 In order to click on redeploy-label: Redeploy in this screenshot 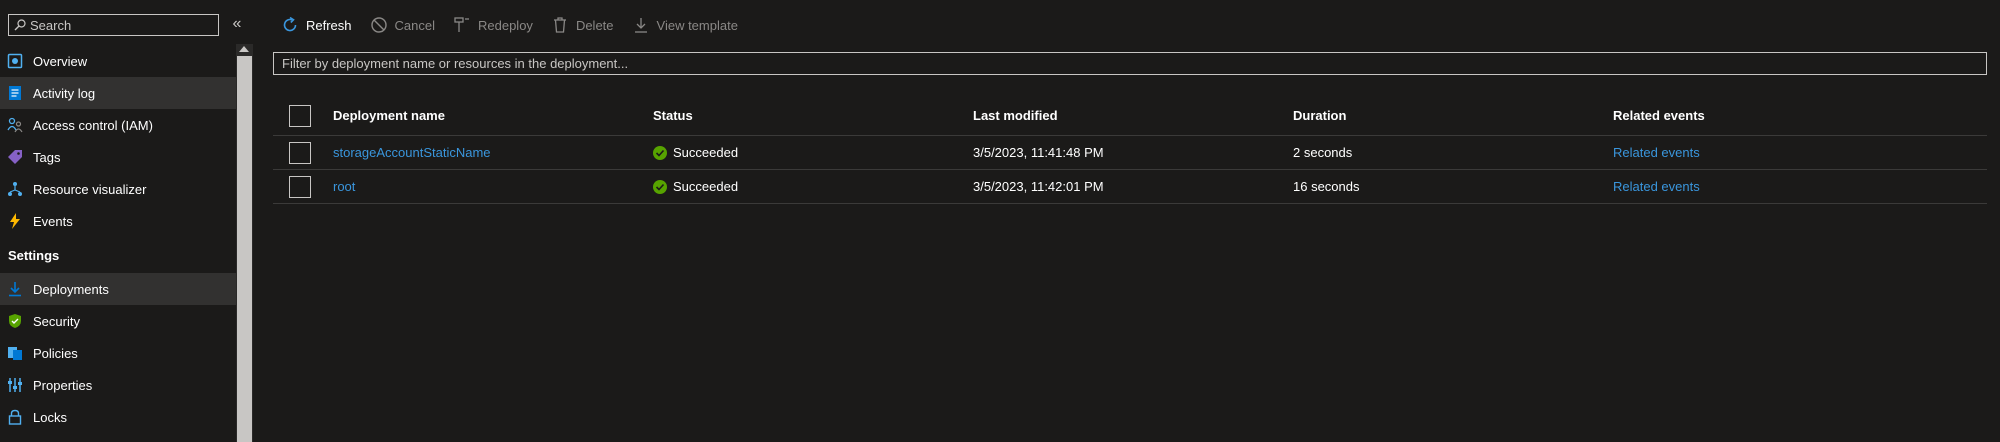, I will do `click(505, 25)`.